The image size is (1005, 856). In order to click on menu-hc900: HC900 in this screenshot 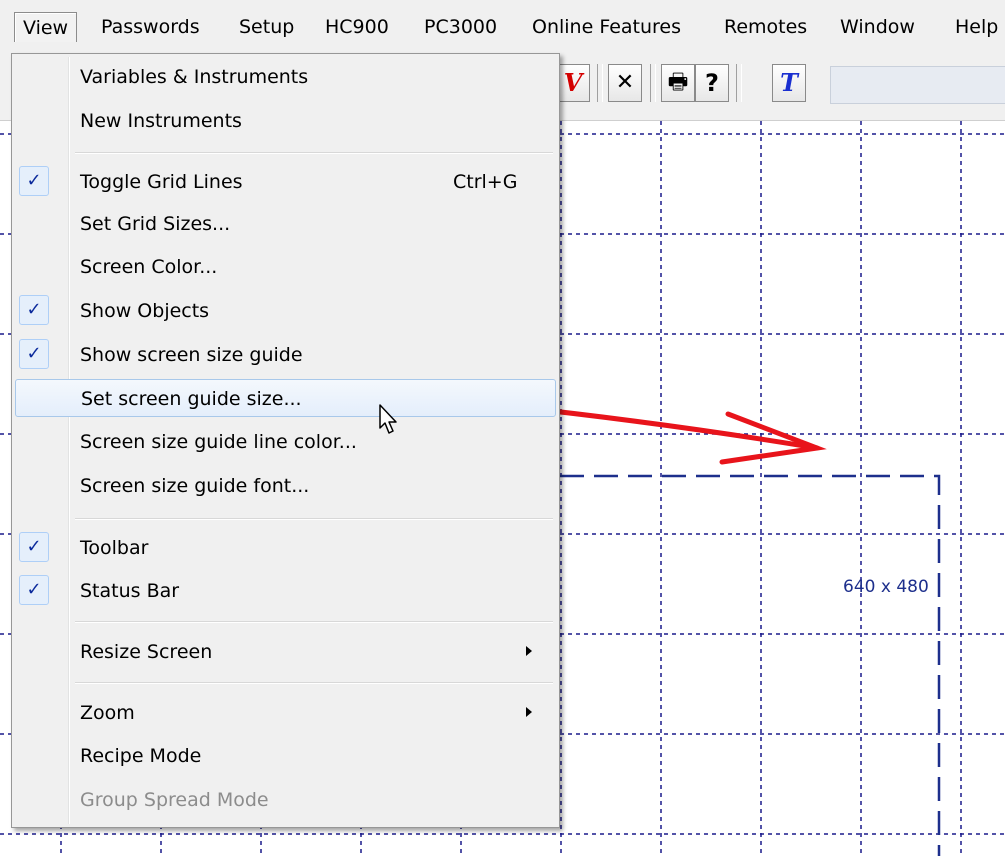, I will do `click(357, 27)`.